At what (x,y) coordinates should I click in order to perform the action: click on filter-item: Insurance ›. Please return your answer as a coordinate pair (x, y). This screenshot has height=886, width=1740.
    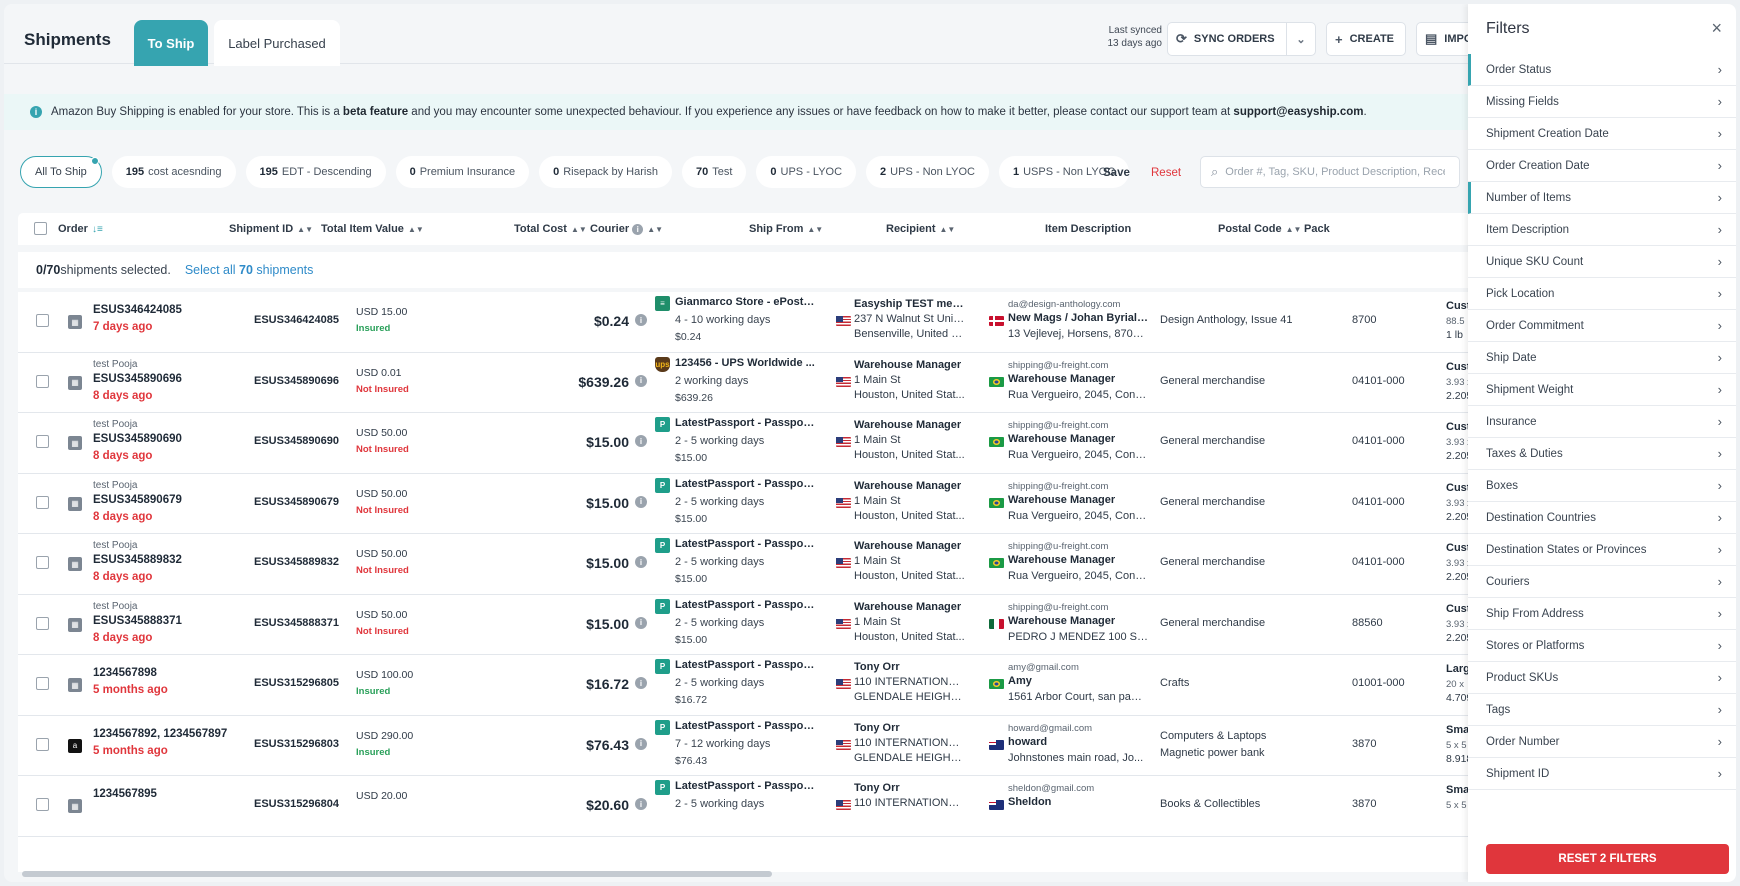
    Looking at the image, I should click on (1602, 422).